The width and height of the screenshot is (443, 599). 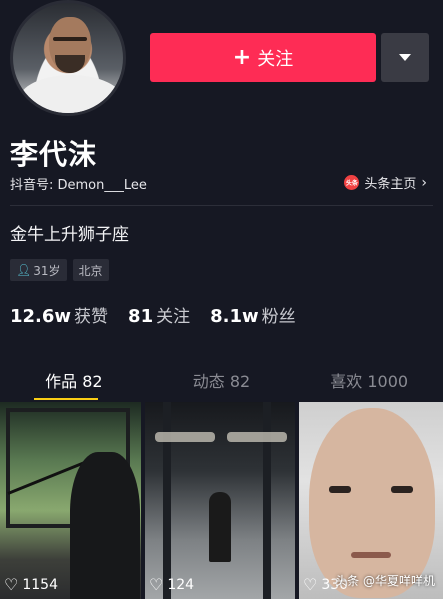 What do you see at coordinates (372, 503) in the screenshot?
I see `face-closeup` at bounding box center [372, 503].